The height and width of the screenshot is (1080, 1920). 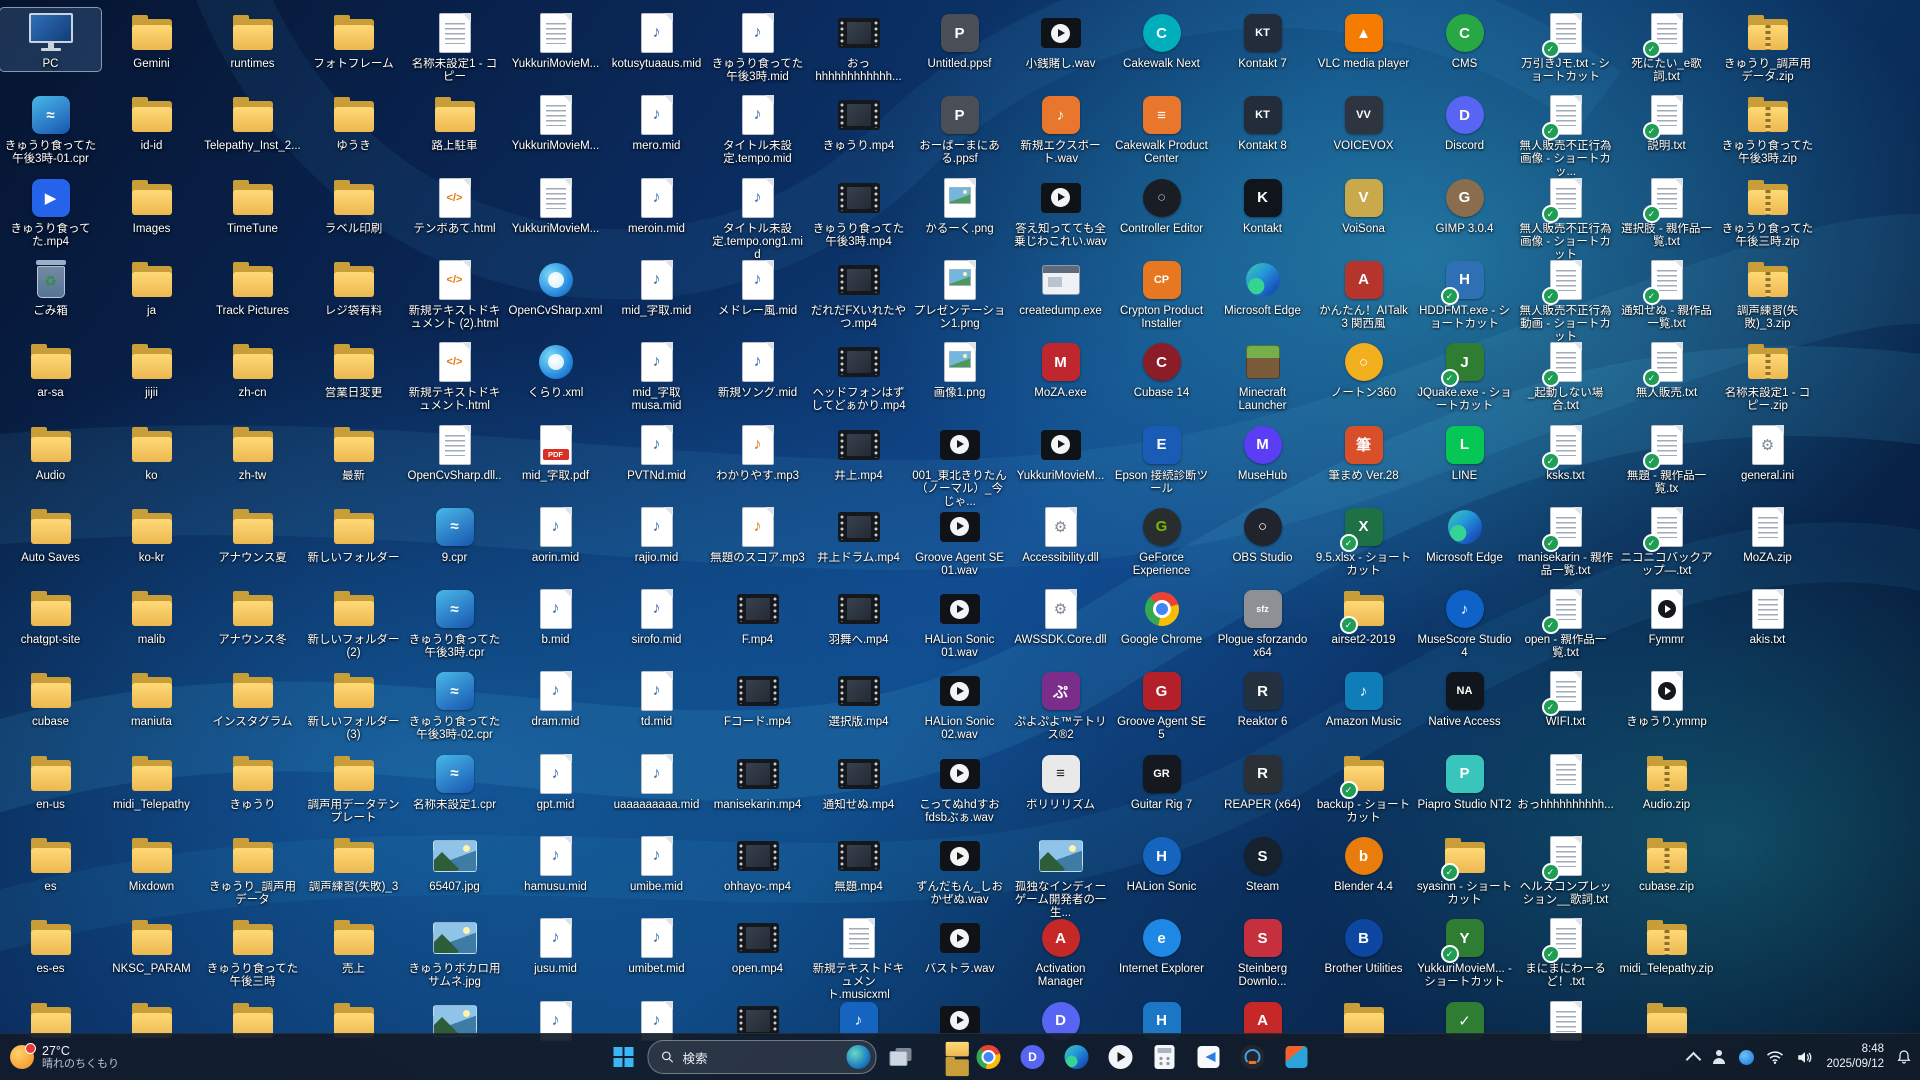 I want to click on desktop-icon: Google Chrome, so click(x=1161, y=615).